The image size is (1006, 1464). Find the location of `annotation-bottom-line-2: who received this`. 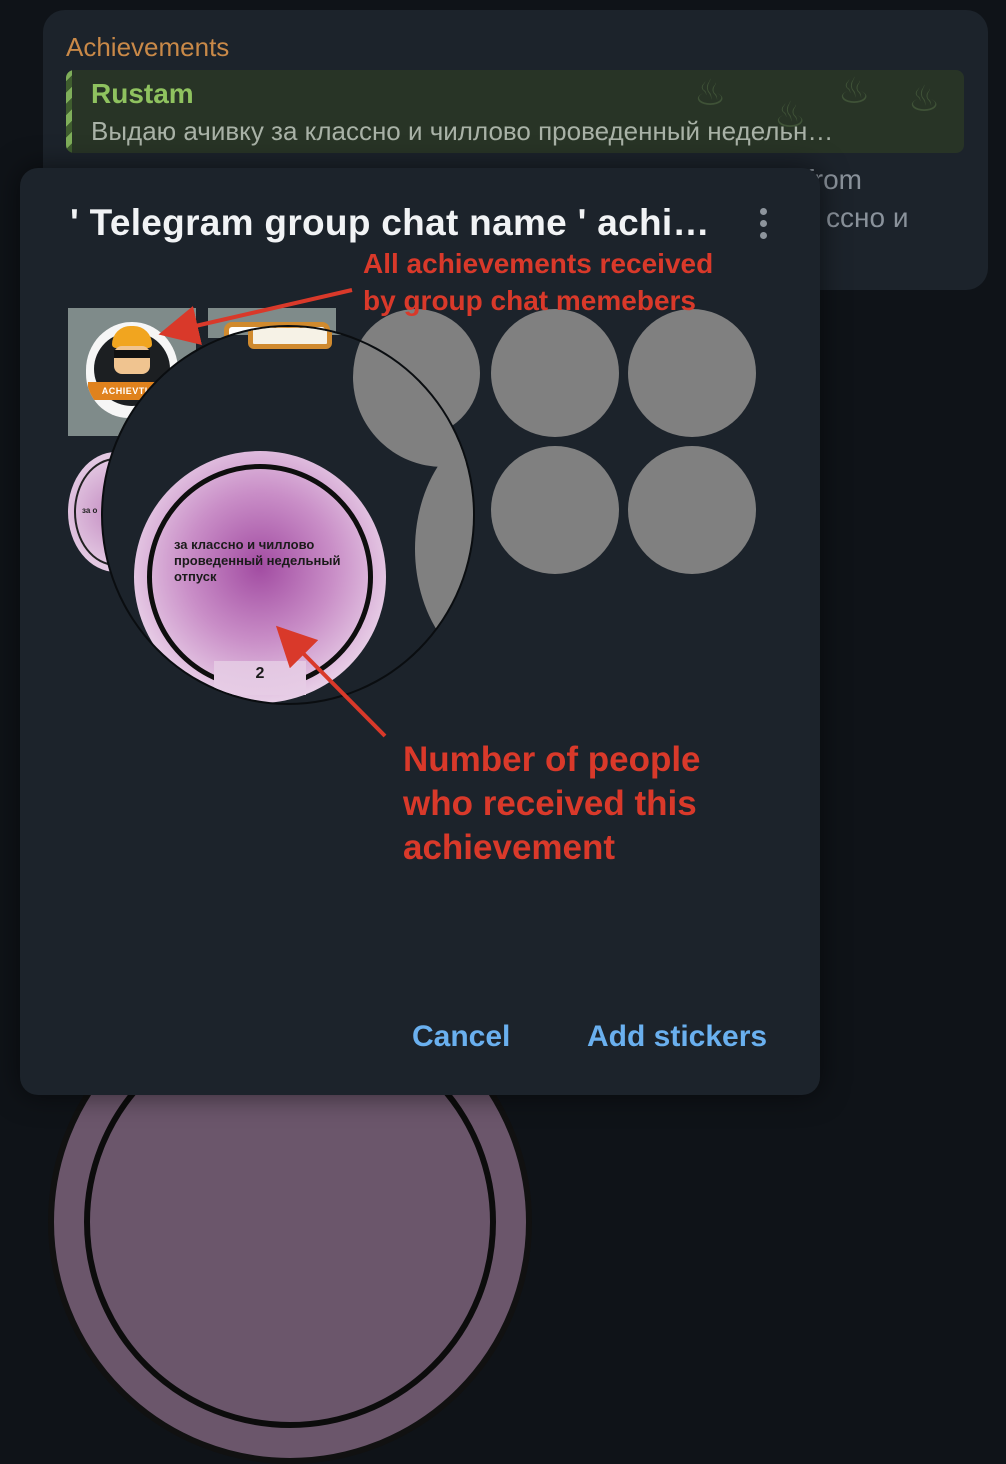

annotation-bottom-line-2: who received this is located at coordinates (550, 803).